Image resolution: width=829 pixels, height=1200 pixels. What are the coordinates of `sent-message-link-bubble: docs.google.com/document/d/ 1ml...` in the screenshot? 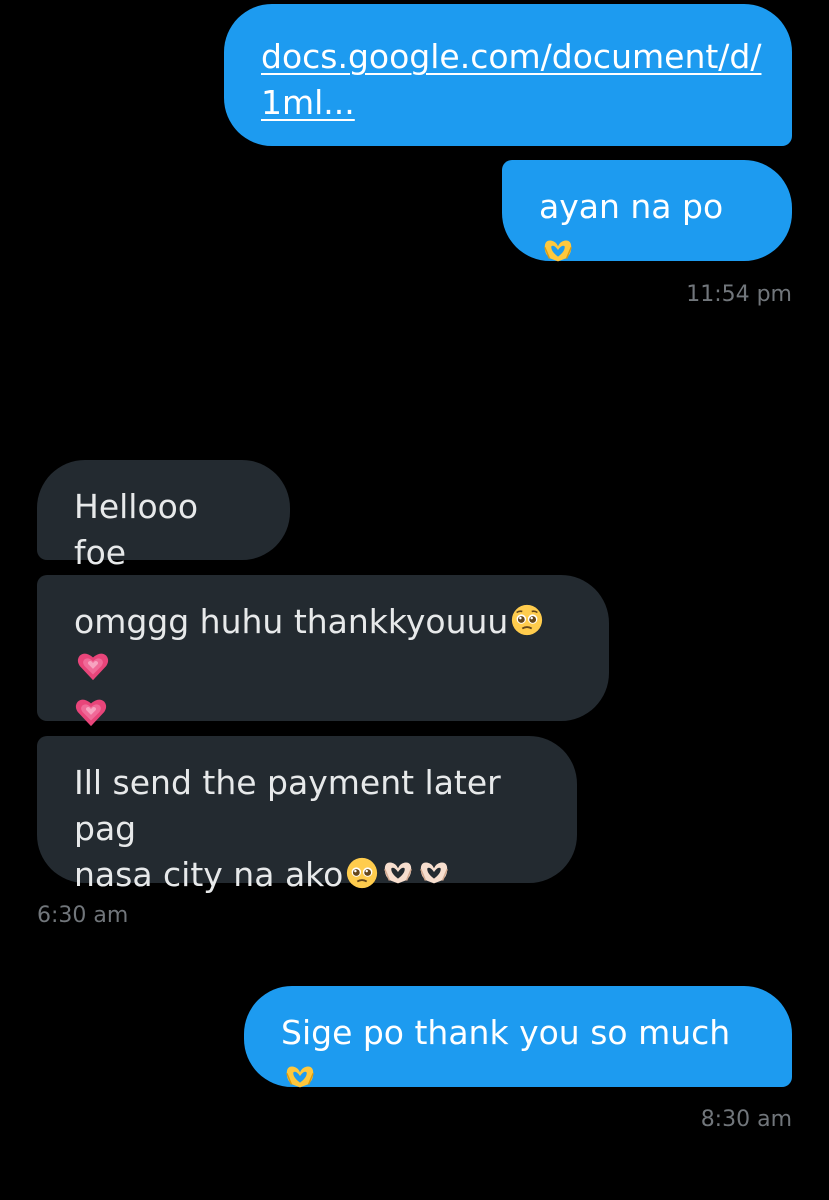 It's located at (508, 75).